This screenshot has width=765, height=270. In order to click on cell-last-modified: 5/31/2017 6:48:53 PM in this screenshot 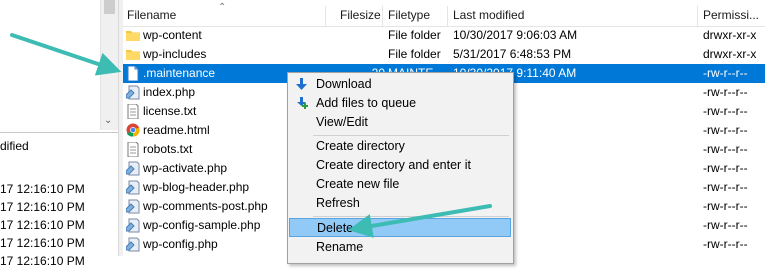, I will do `click(512, 54)`.